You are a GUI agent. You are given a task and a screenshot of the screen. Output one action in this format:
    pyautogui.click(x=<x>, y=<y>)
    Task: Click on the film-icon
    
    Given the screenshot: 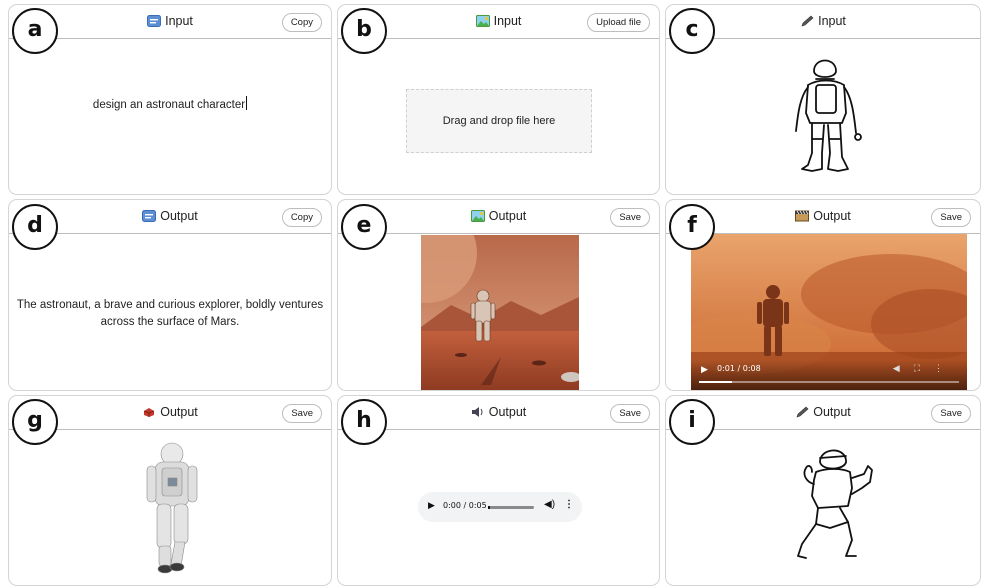 What is the action you would take?
    pyautogui.click(x=802, y=216)
    